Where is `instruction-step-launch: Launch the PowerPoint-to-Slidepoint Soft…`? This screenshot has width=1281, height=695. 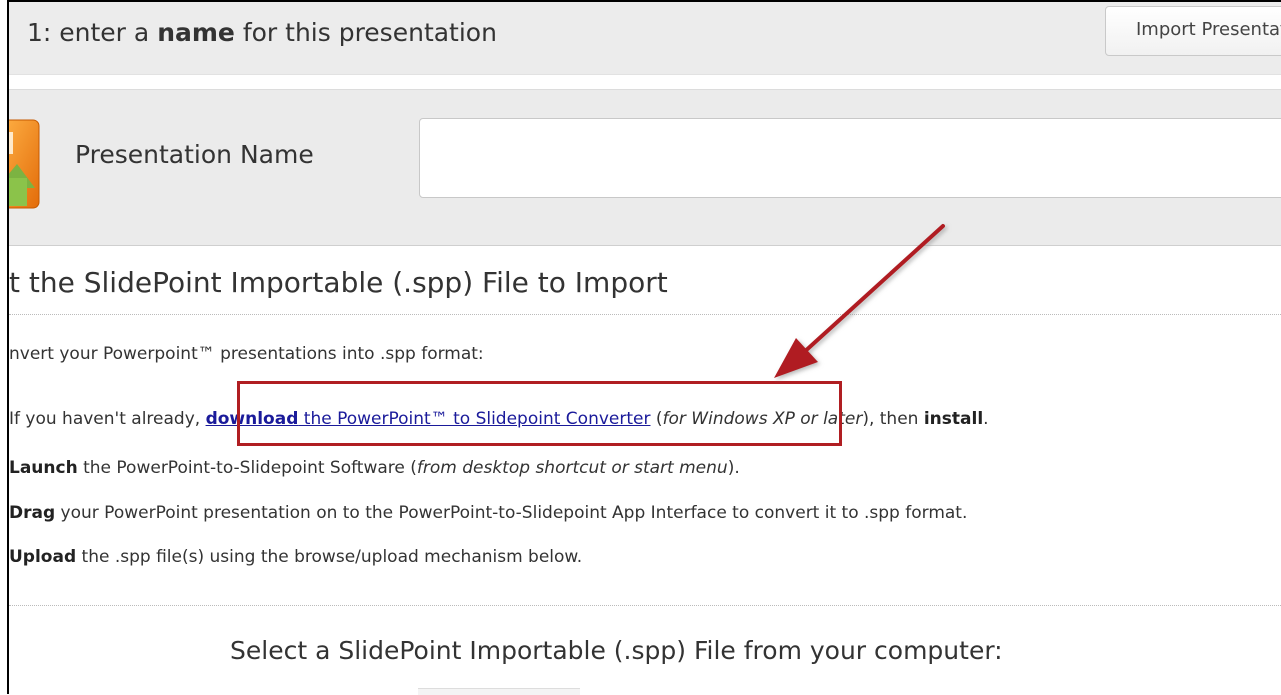 instruction-step-launch: Launch the PowerPoint-to-Slidepoint Soft… is located at coordinates (374, 468).